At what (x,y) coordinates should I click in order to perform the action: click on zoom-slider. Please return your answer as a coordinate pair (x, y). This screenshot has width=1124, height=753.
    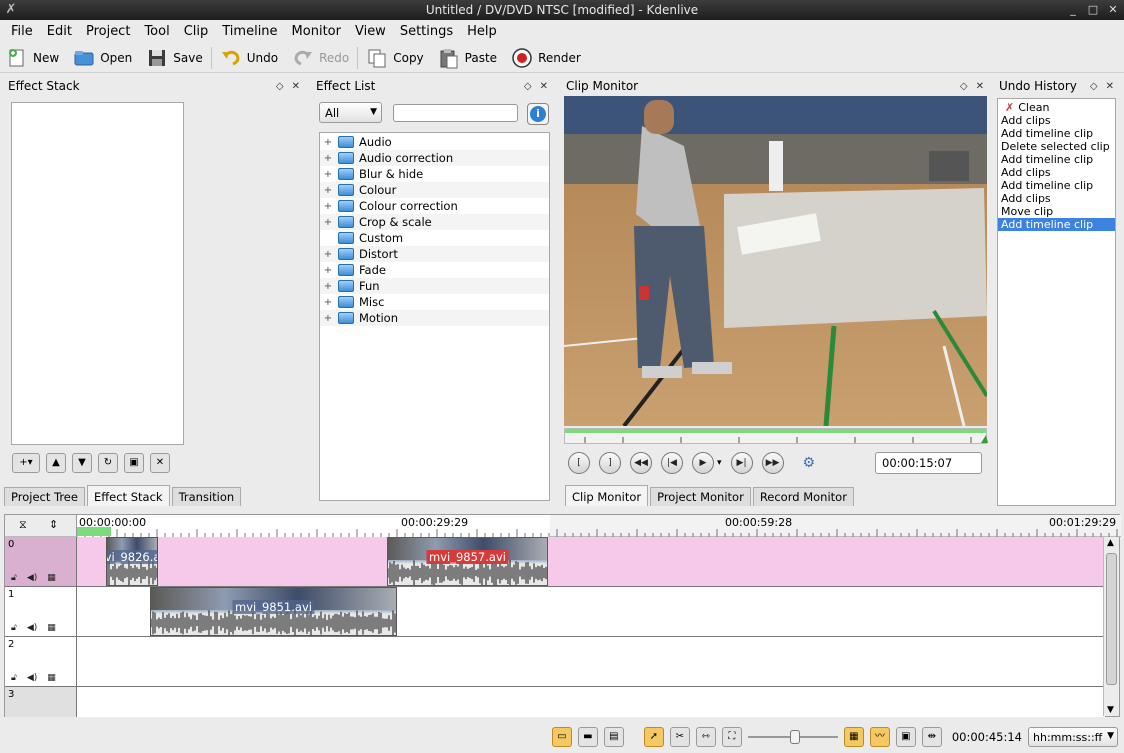
    Looking at the image, I should click on (792, 737).